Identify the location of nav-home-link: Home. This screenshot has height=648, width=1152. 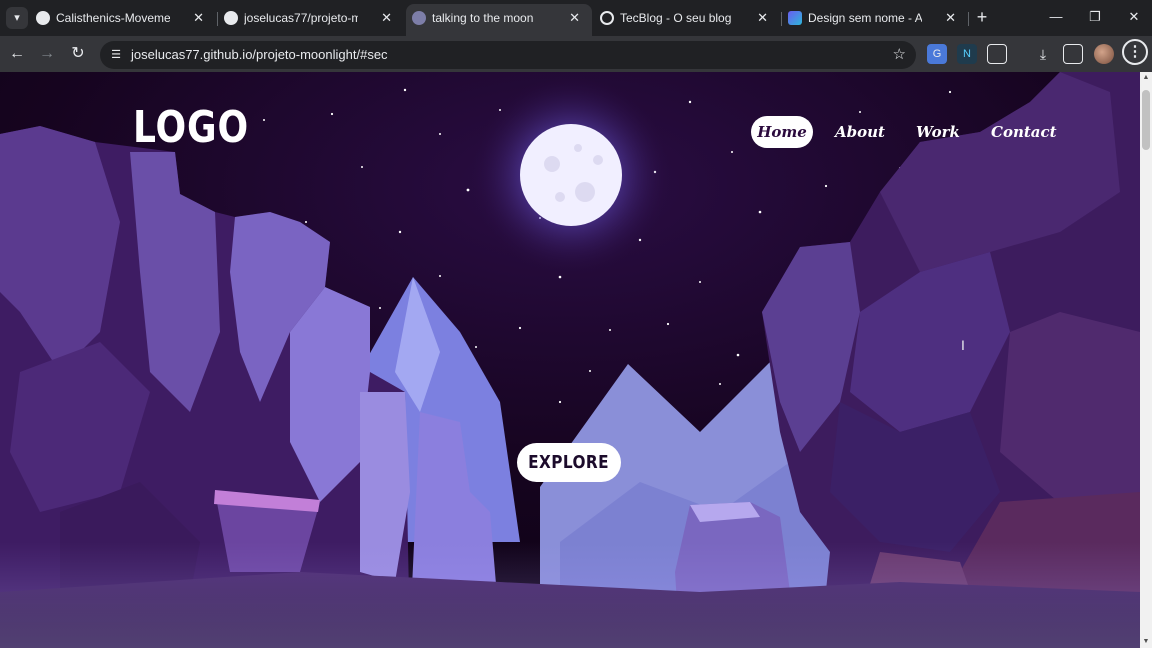
(782, 132).